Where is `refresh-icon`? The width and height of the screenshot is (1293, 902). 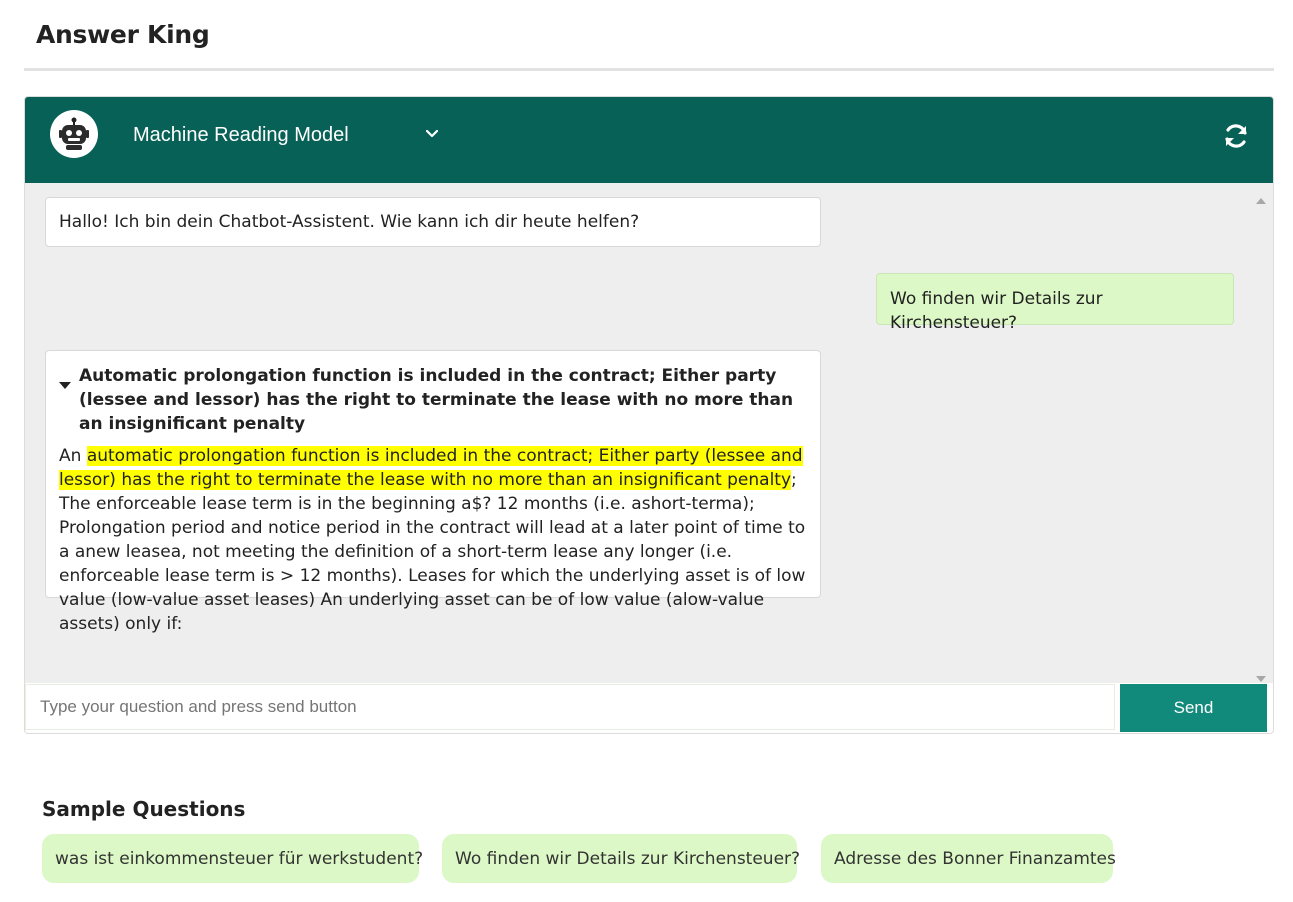 refresh-icon is located at coordinates (1236, 136).